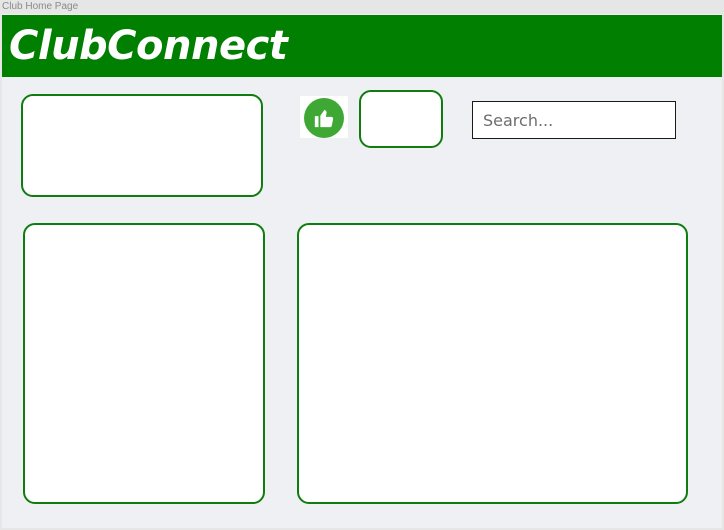 Image resolution: width=724 pixels, height=530 pixels. What do you see at coordinates (401, 119) in the screenshot?
I see `small-action-panel` at bounding box center [401, 119].